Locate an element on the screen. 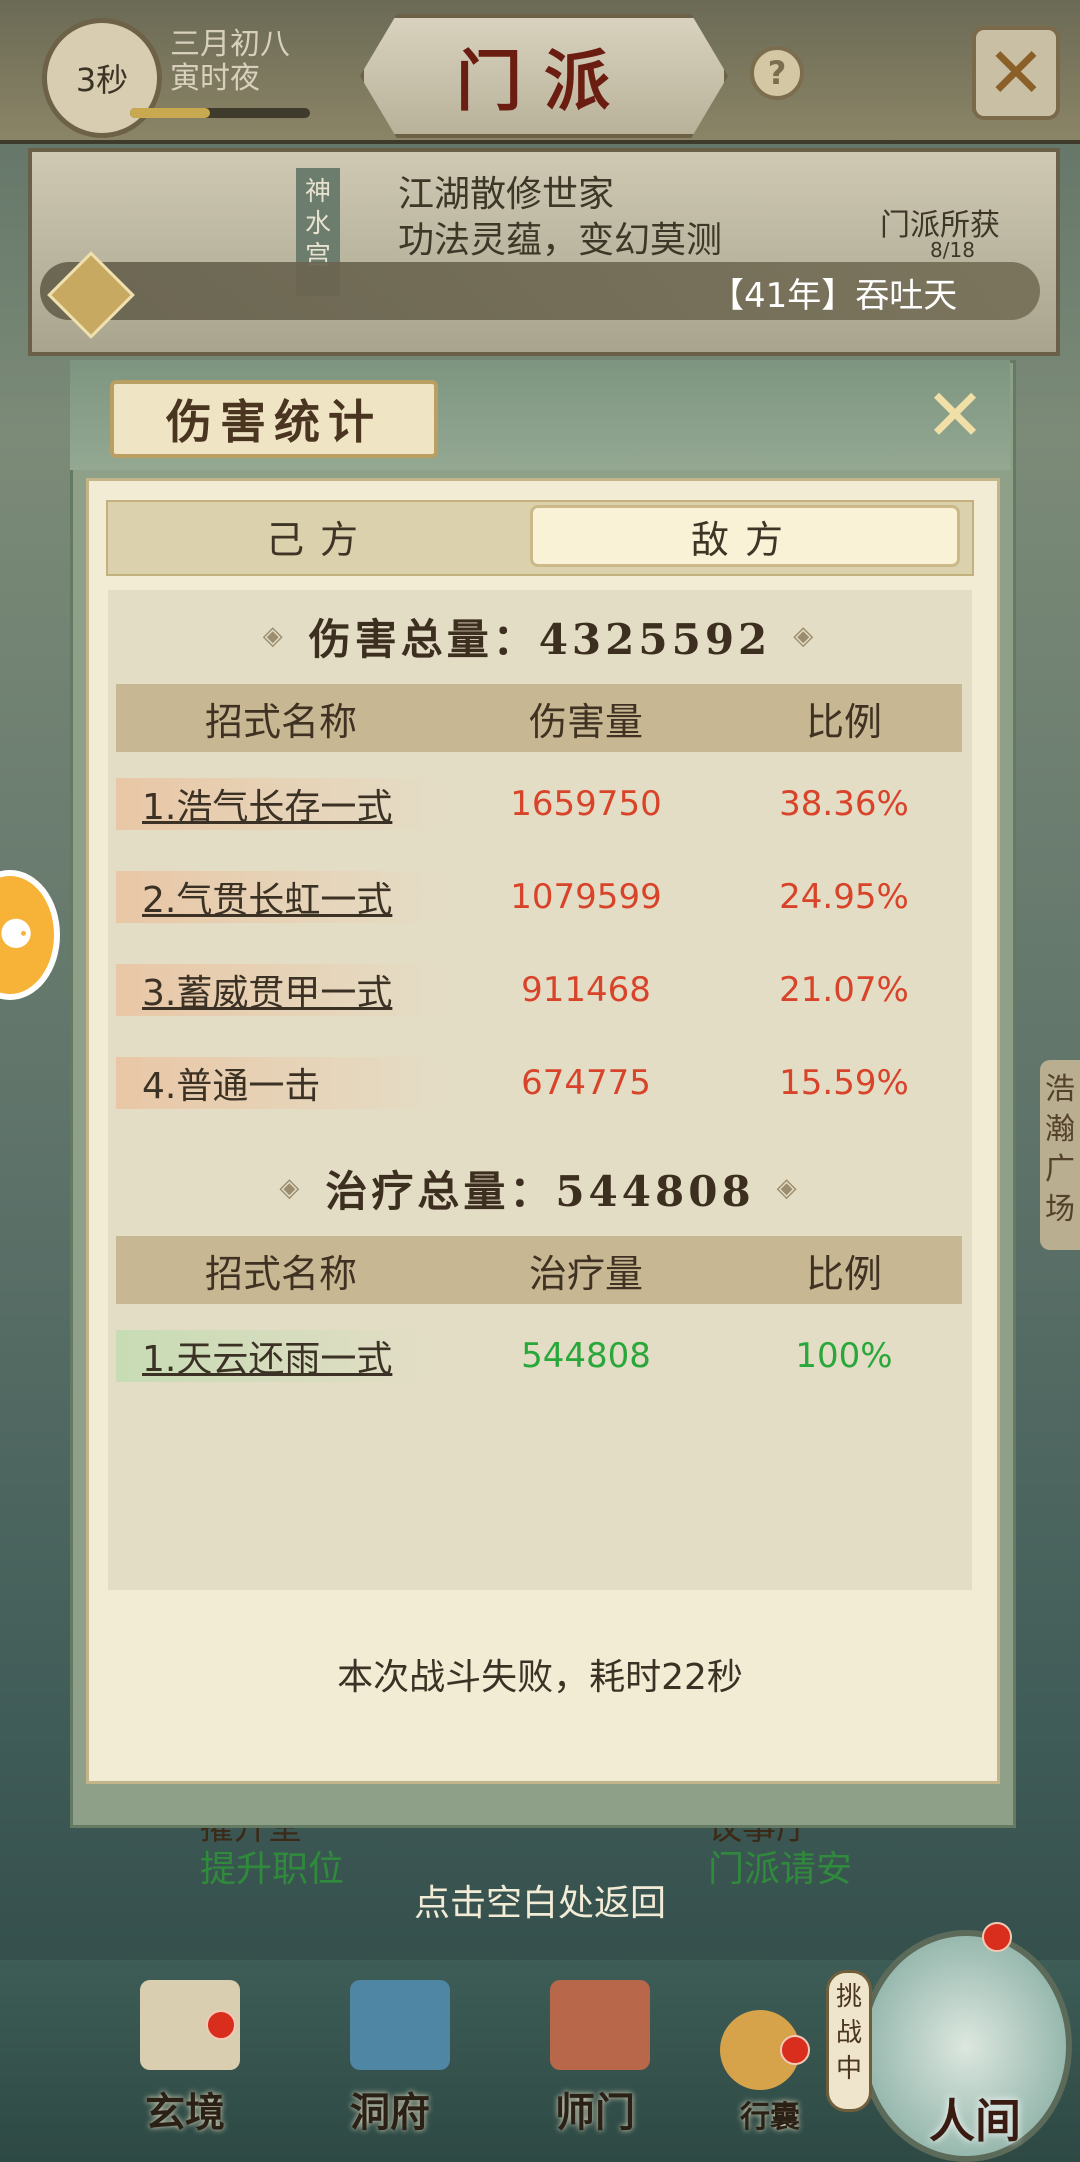 Image resolution: width=1080 pixels, height=2162 pixels. damage-ratio: 15.59% is located at coordinates (844, 1083).